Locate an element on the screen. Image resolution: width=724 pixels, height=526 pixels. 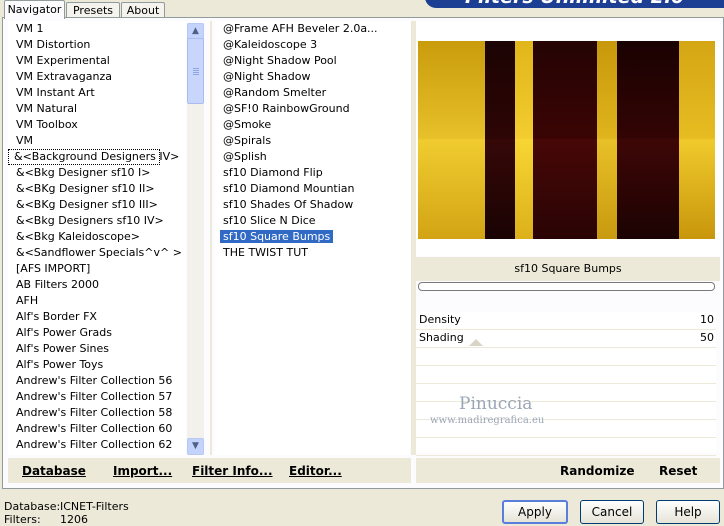
filter-item: sf10 Square Bumps is located at coordinates (312, 237).